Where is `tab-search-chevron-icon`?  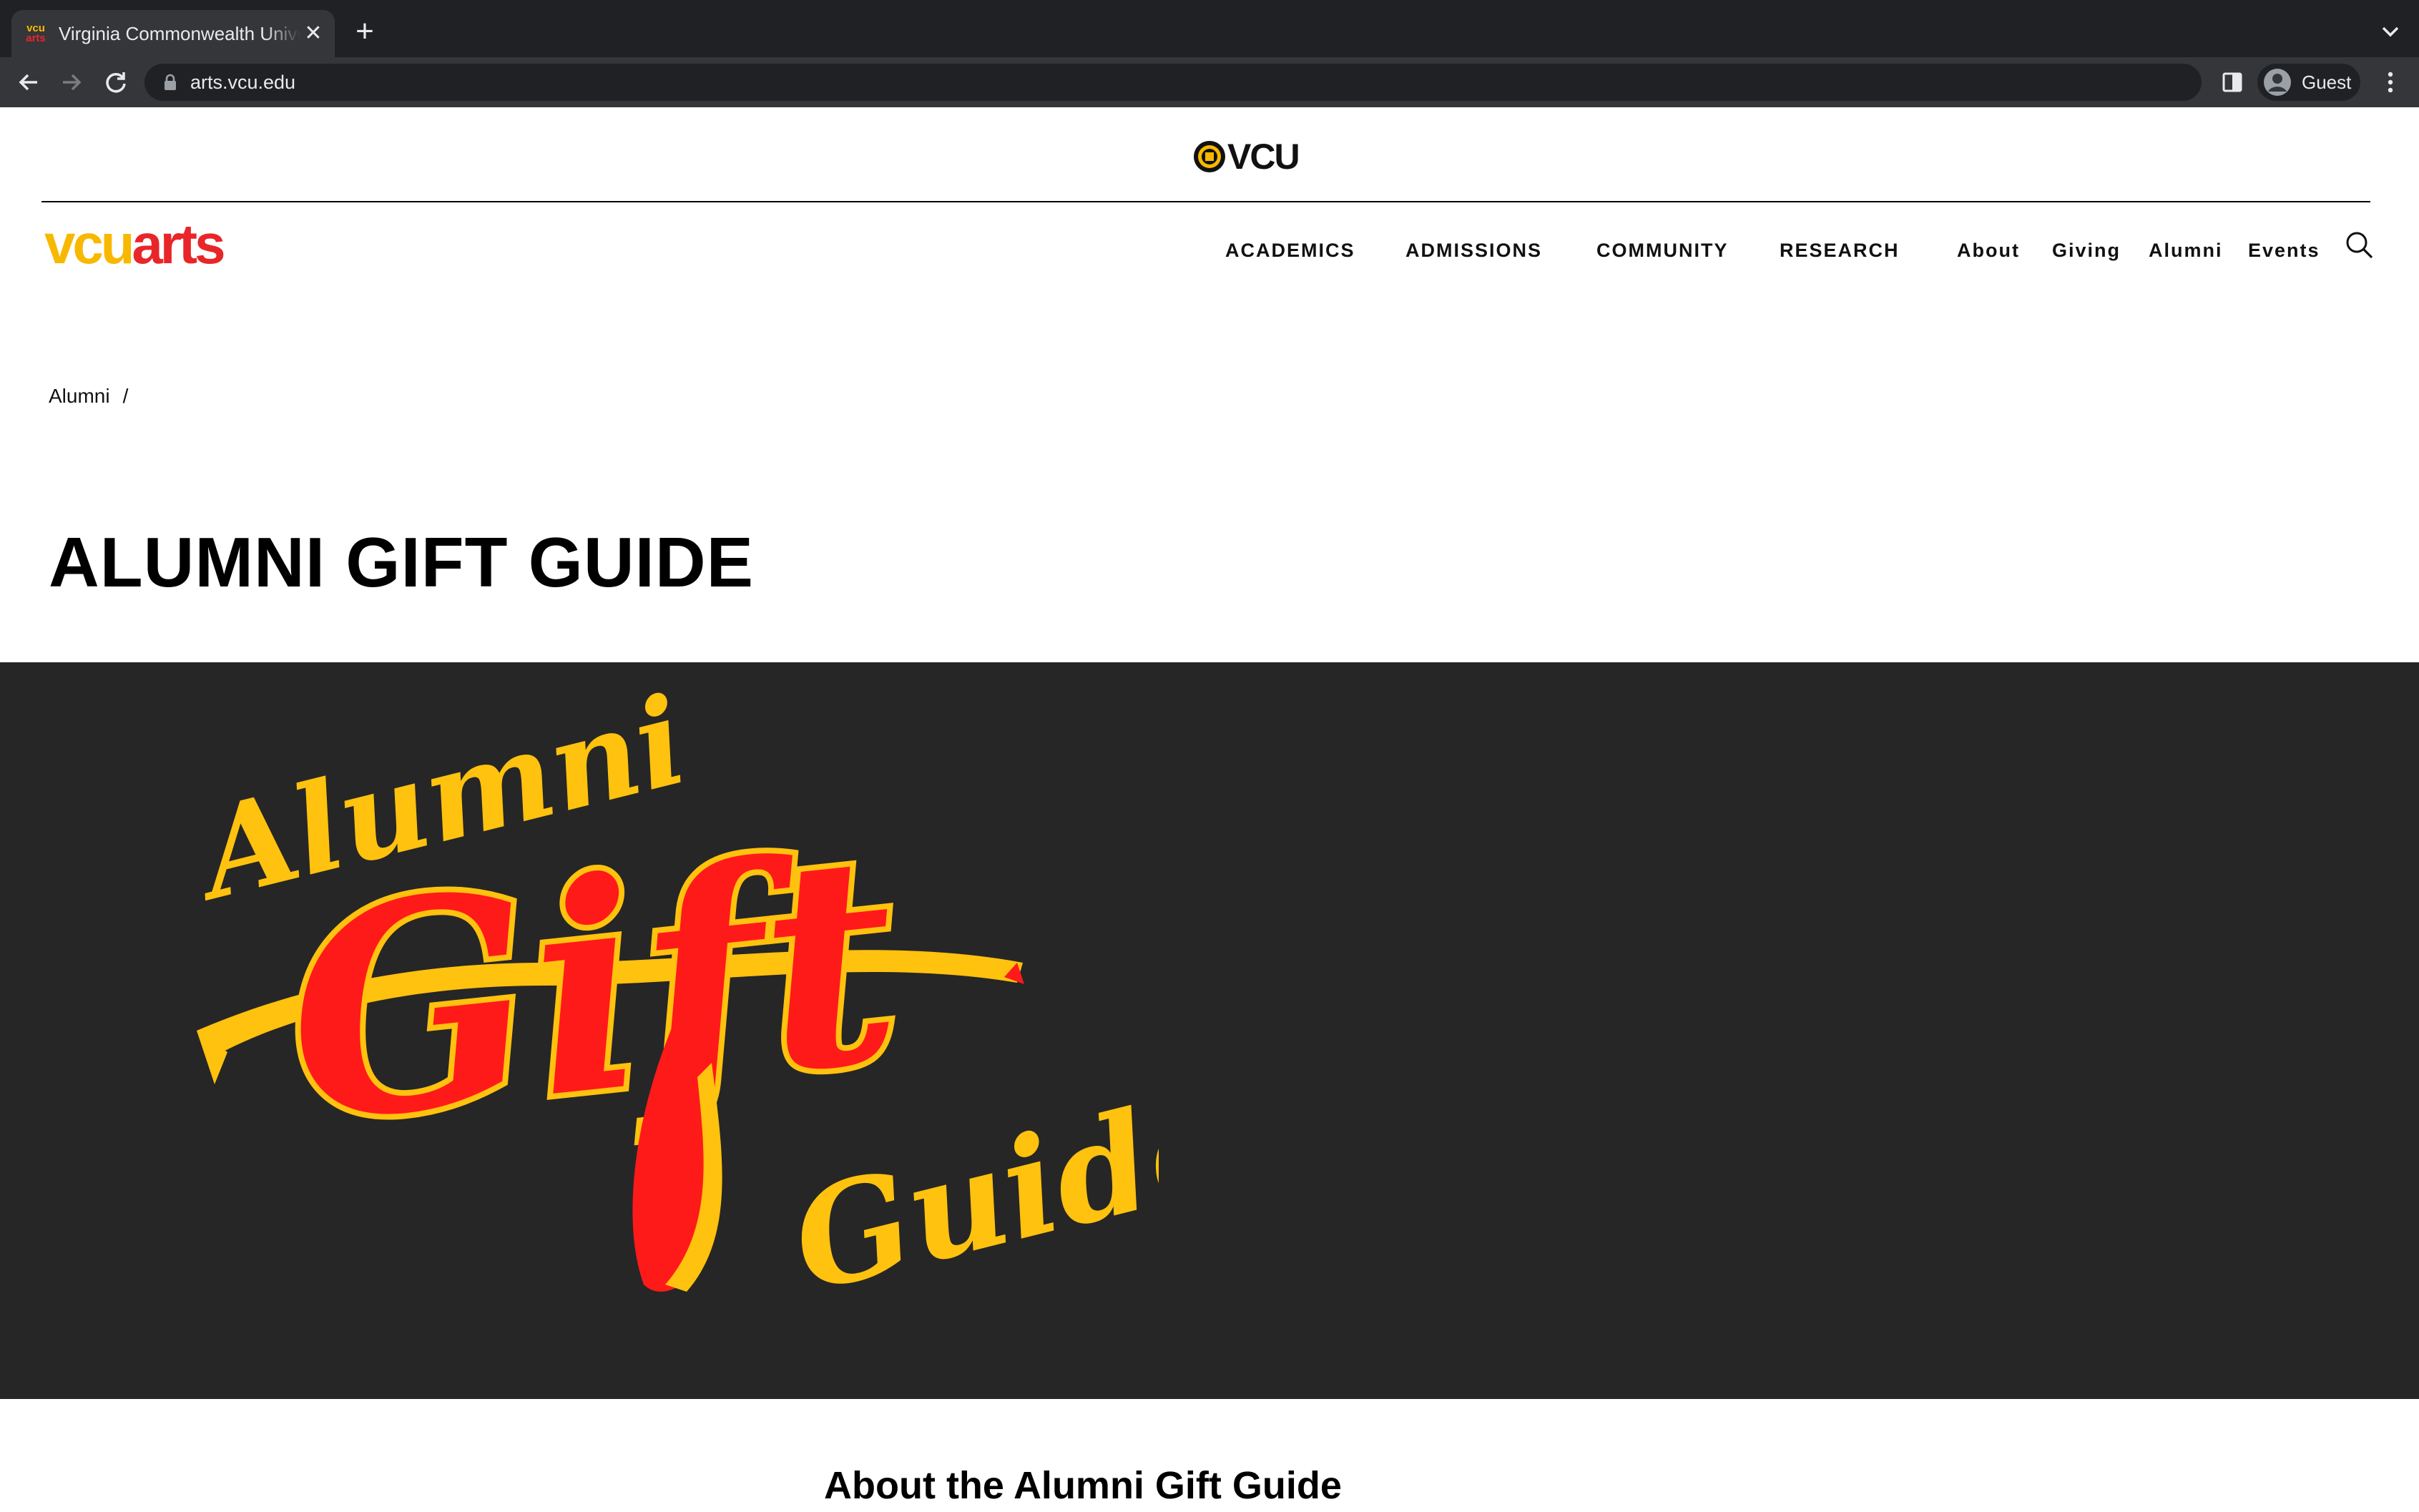 tab-search-chevron-icon is located at coordinates (2390, 31).